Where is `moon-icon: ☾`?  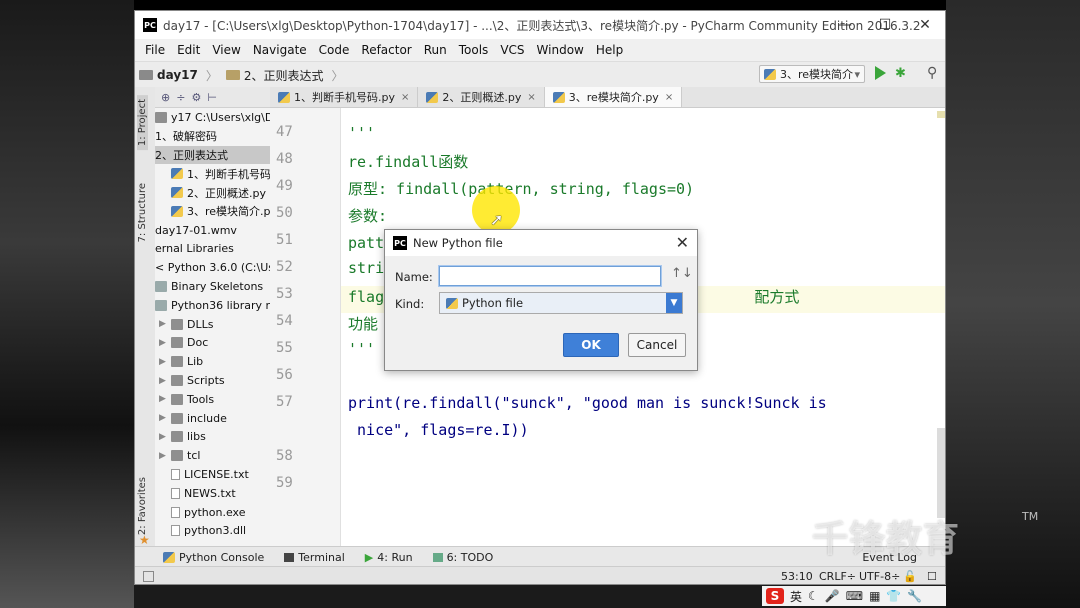 moon-icon: ☾ is located at coordinates (813, 596).